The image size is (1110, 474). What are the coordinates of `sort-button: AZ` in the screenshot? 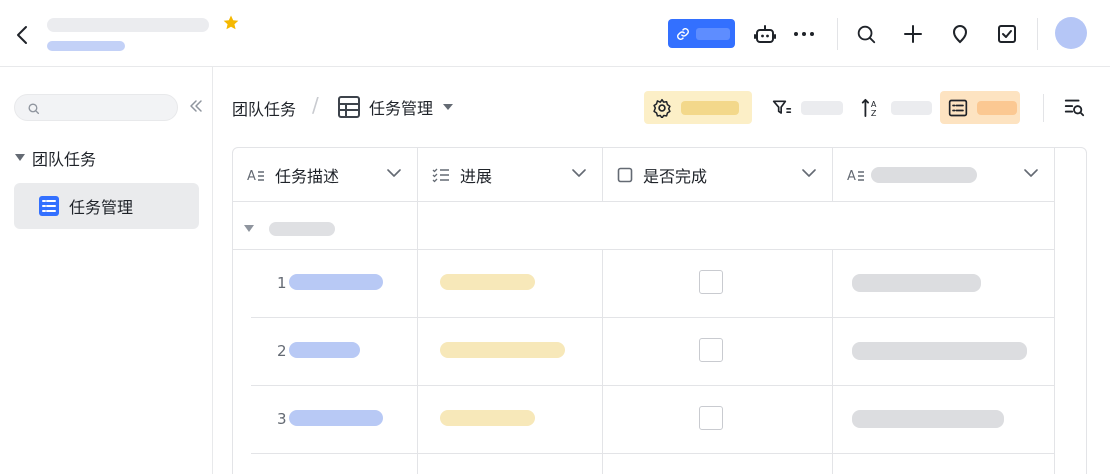 It's located at (892, 107).